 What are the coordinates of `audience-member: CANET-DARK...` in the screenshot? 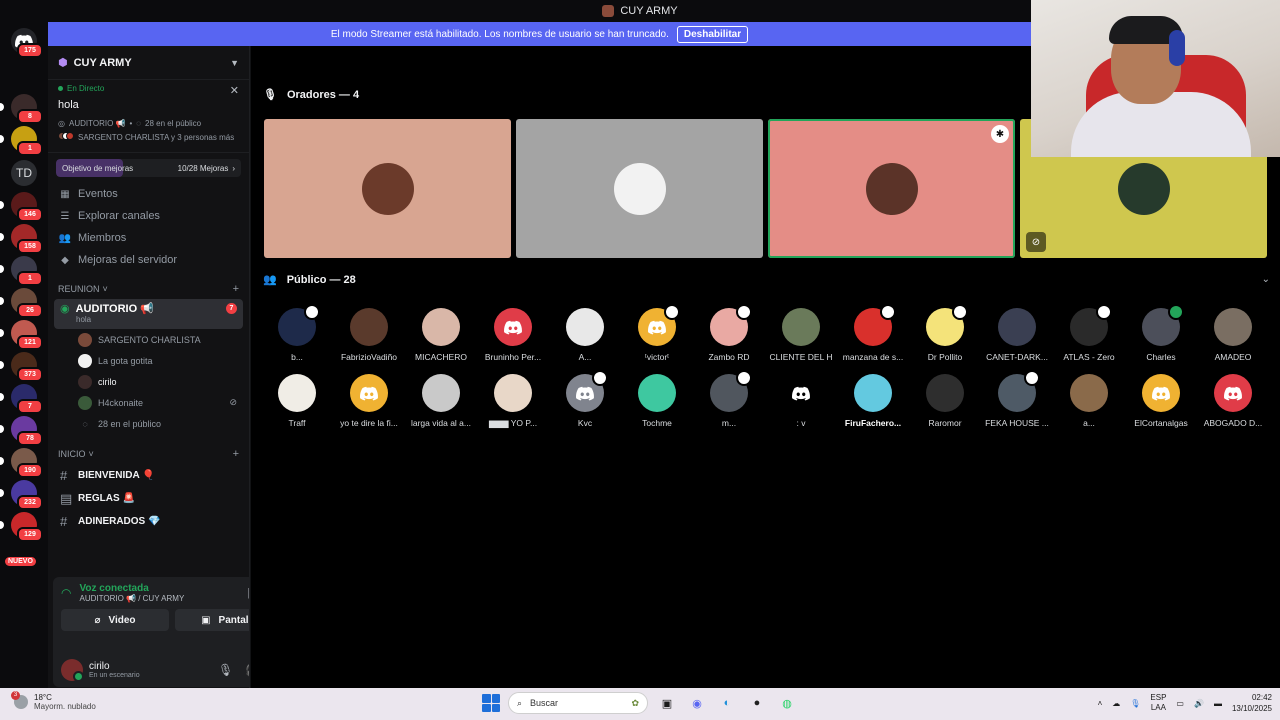 It's located at (1017, 335).